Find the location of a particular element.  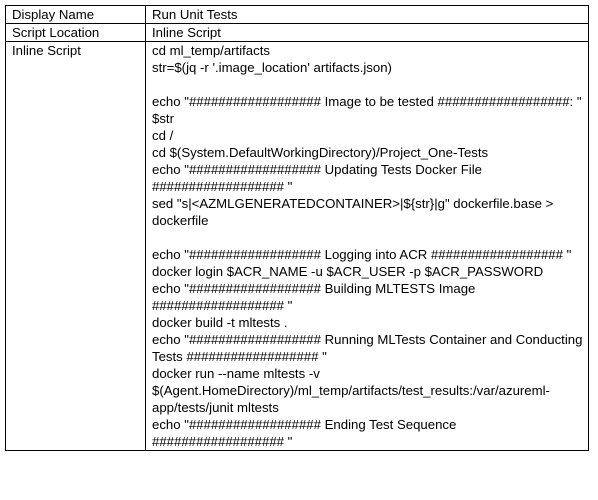

script-line: cd ml_temp/artifacts is located at coordinates (211, 50).